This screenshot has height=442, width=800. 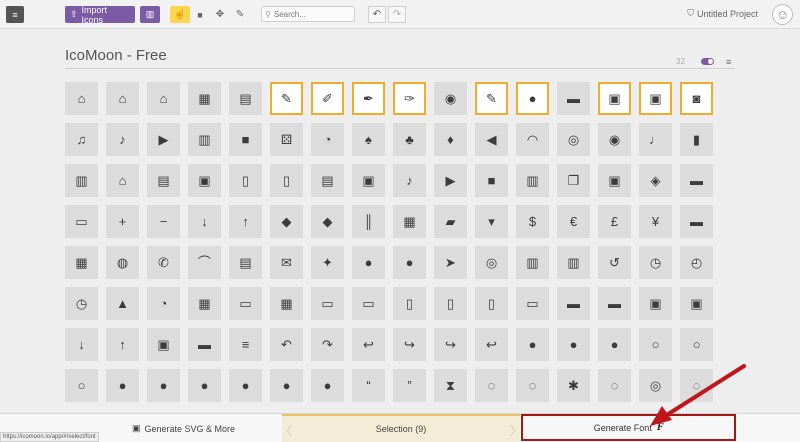 I want to click on icon-cell: ♣, so click(x=409, y=139).